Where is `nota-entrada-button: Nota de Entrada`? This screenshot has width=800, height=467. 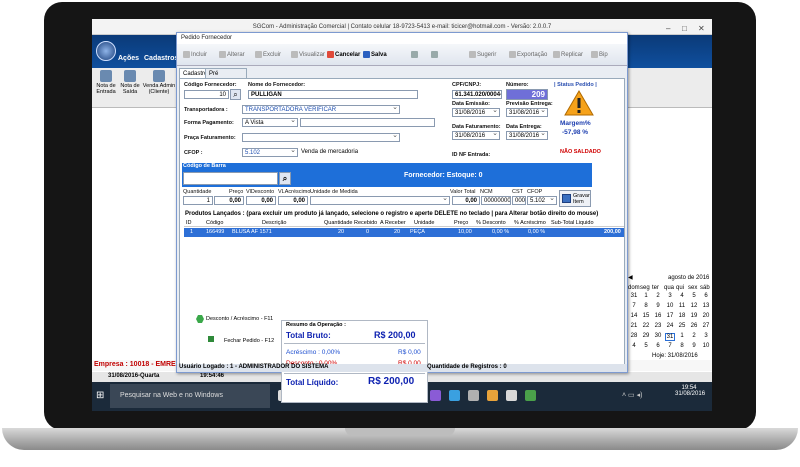 nota-entrada-button: Nota de Entrada is located at coordinates (106, 81).